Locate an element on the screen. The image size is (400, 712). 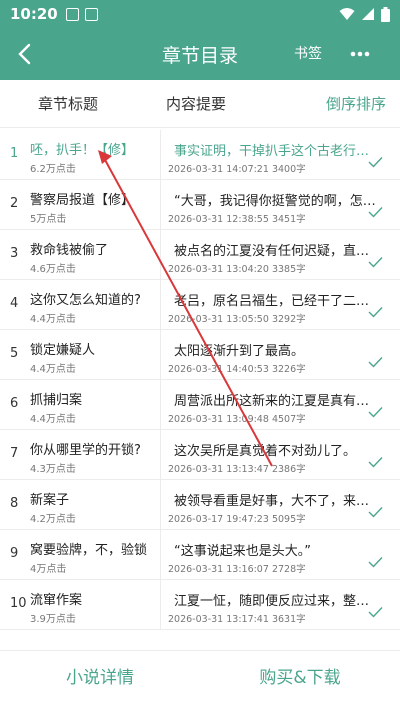
status-system-icons is located at coordinates (364, 14).